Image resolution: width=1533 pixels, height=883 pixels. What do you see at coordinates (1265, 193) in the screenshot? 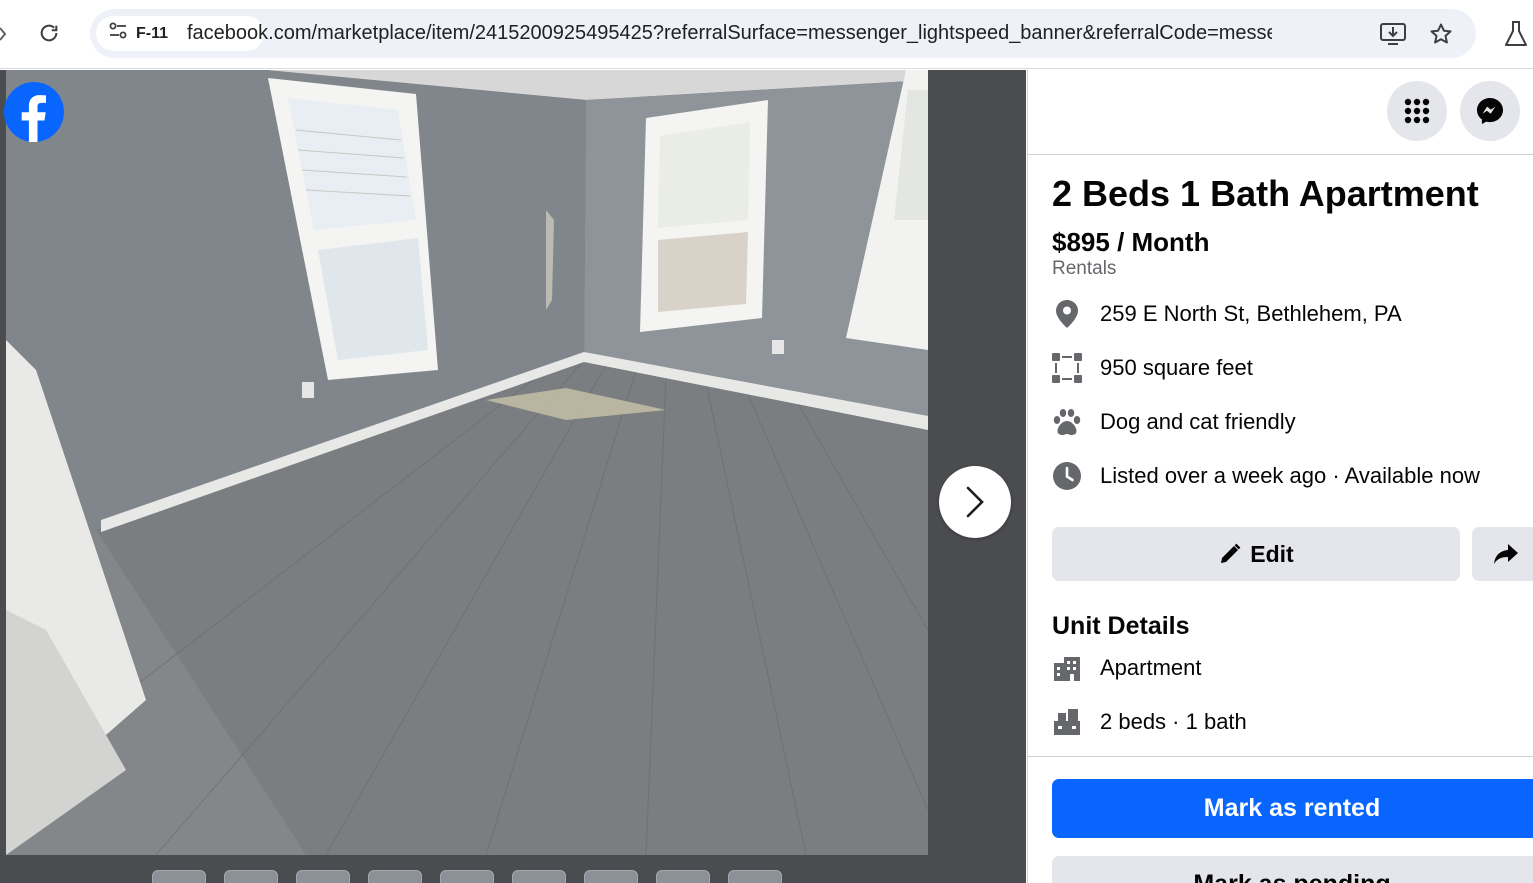
I see `listing-title: 2 Beds 1 Bath Apartment` at bounding box center [1265, 193].